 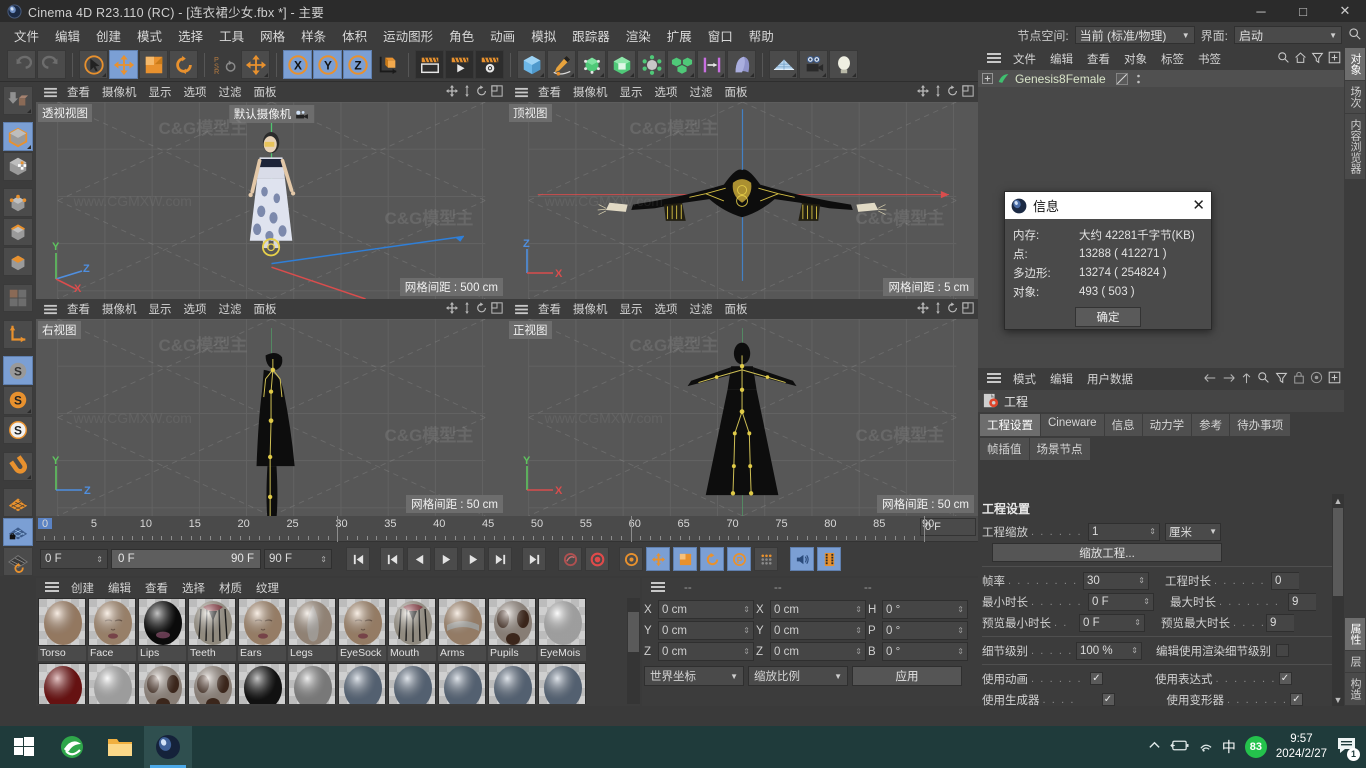 What do you see at coordinates (987, 78) in the screenshot?
I see `expand-icon` at bounding box center [987, 78].